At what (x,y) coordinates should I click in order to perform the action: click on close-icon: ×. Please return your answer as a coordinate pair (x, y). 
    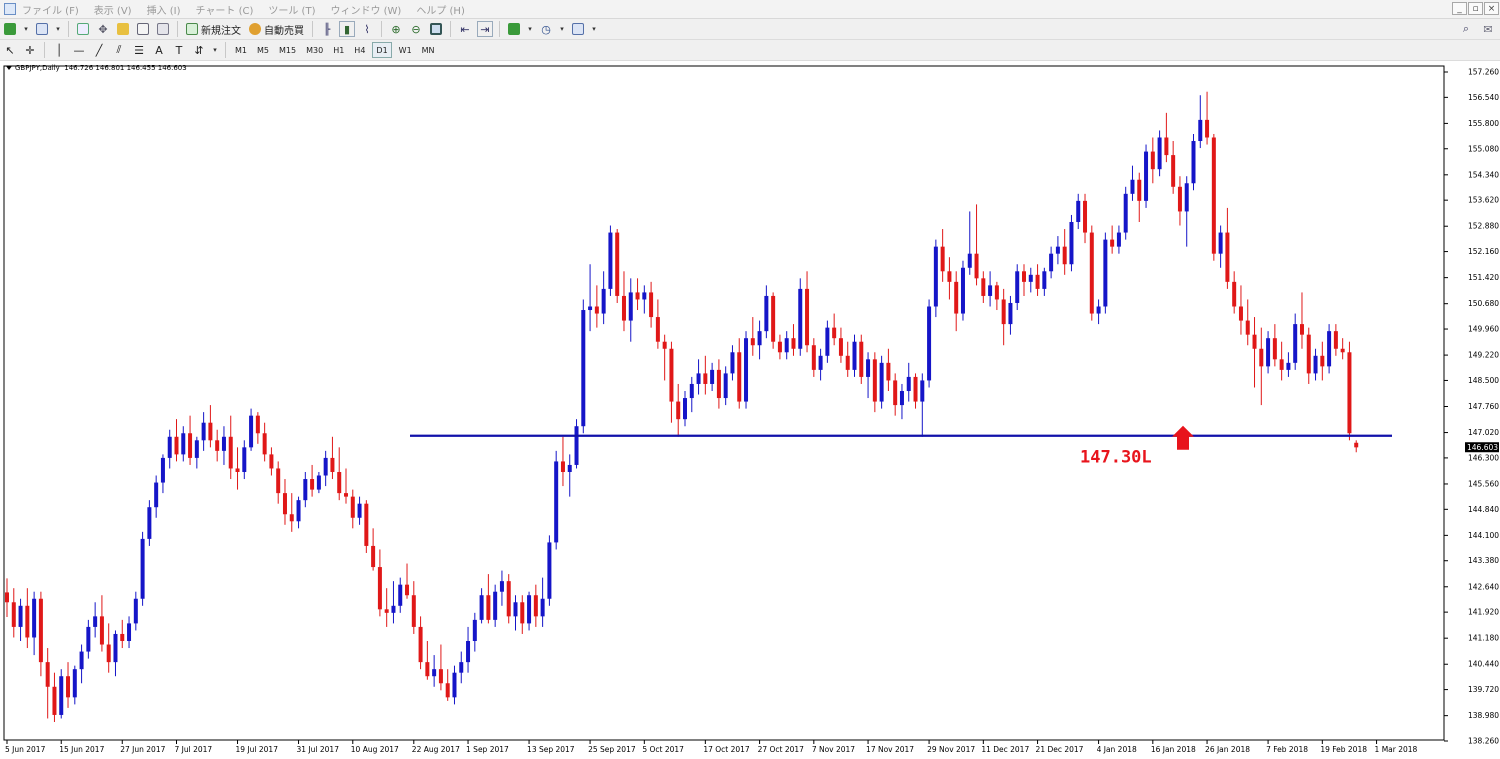
    Looking at the image, I should click on (1491, 8).